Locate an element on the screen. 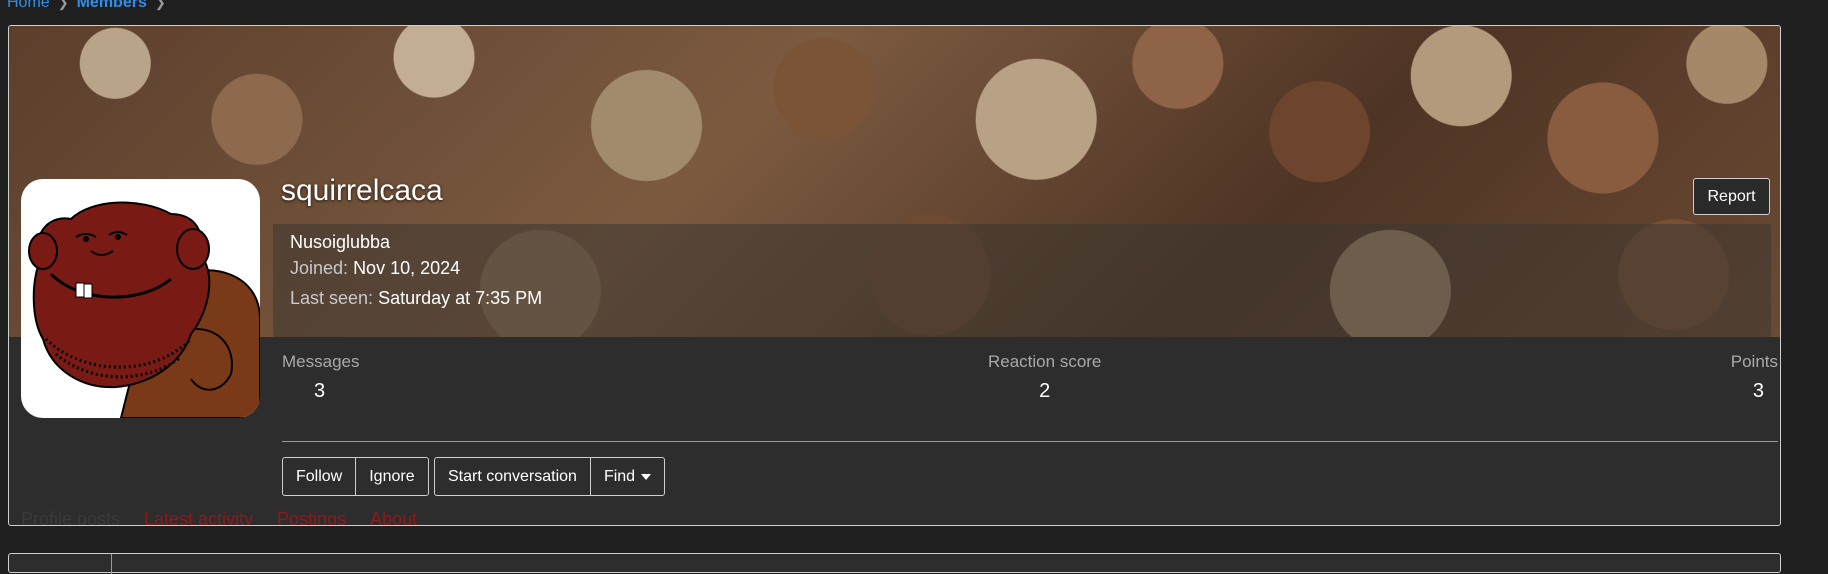  tab-postings: Postings is located at coordinates (311, 517).